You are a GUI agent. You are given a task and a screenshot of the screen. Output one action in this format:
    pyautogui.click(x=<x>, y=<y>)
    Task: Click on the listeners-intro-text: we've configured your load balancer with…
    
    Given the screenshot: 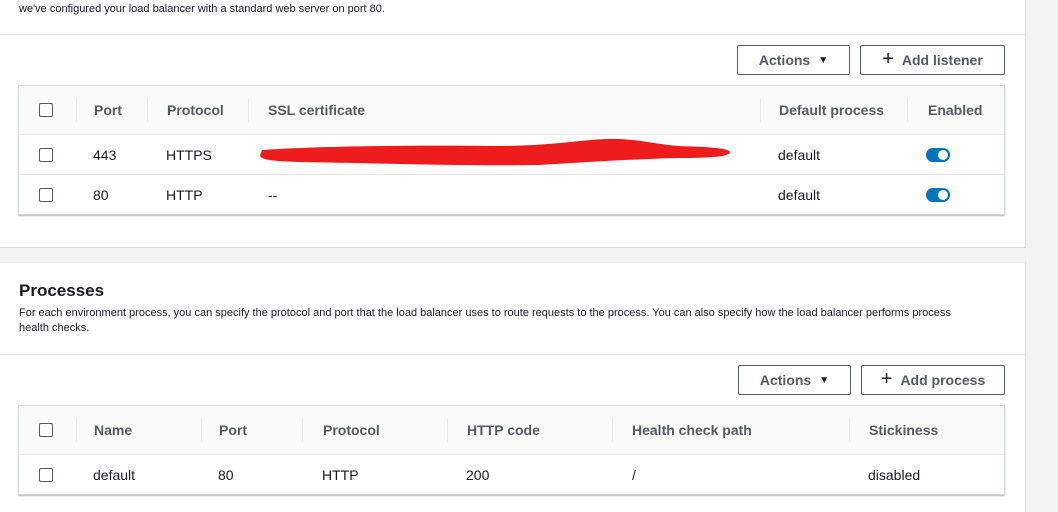 What is the action you would take?
    pyautogui.click(x=202, y=9)
    